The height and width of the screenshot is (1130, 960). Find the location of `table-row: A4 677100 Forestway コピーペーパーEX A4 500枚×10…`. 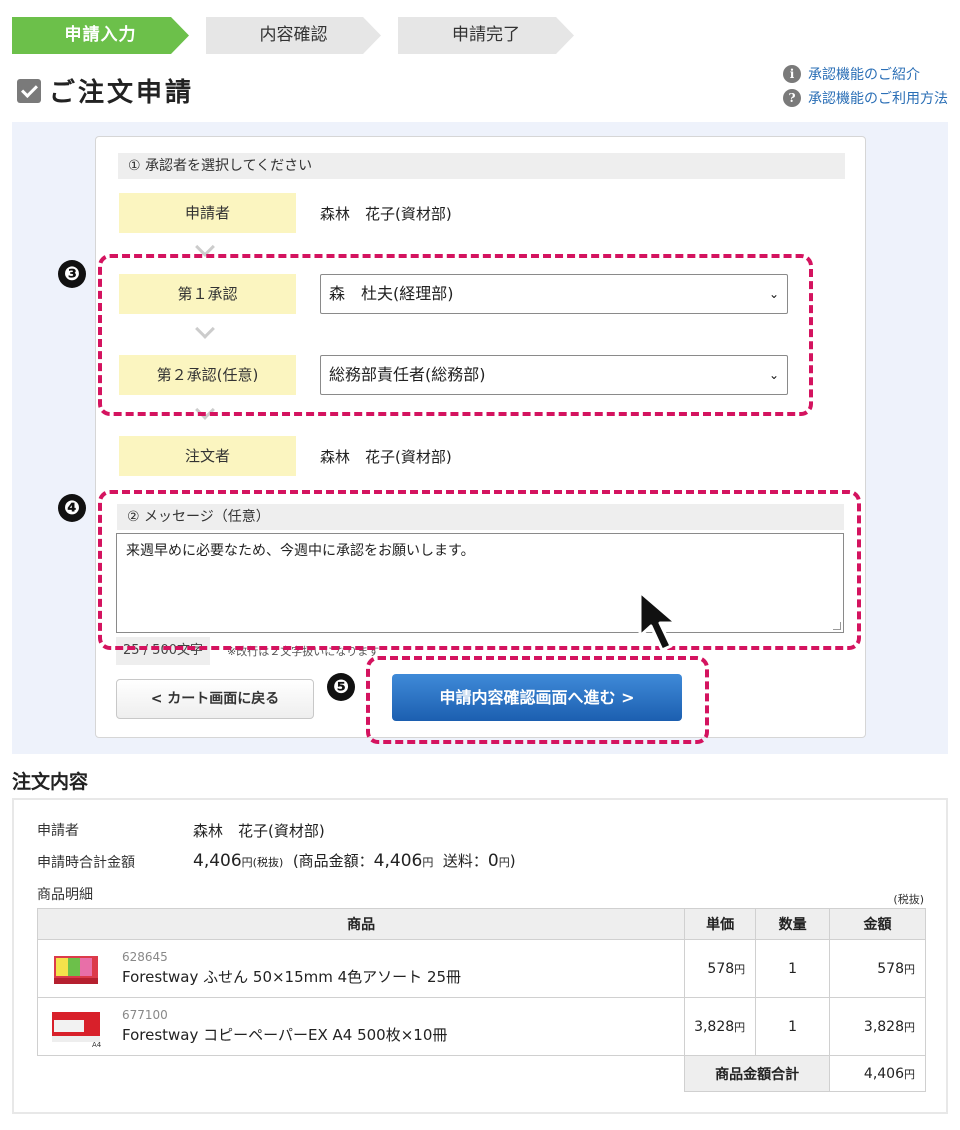

table-row: A4 677100 Forestway コピーペーパーEX A4 500枚×10… is located at coordinates (481, 1026).